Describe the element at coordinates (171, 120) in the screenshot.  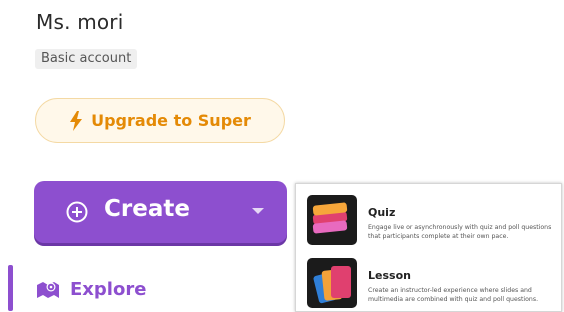
I see `upgrade-button-label: Upgrade to Super` at that location.